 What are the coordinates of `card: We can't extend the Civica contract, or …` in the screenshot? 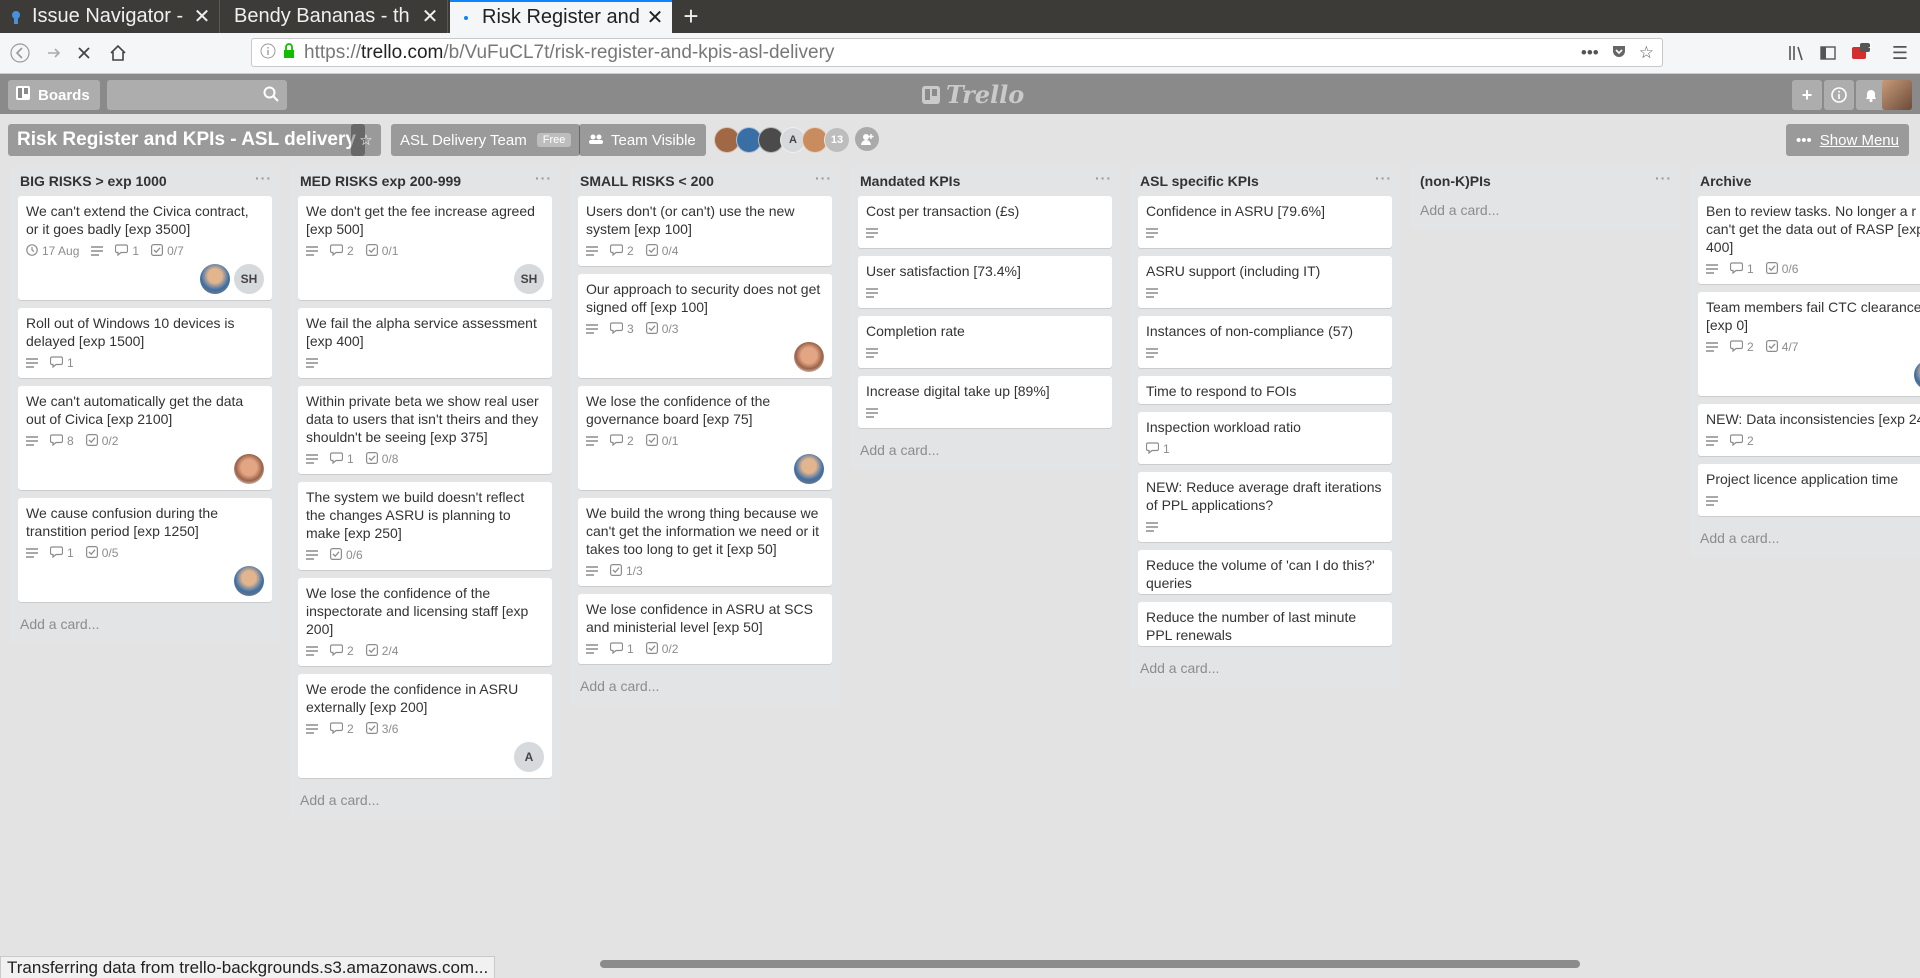 It's located at (145, 248).